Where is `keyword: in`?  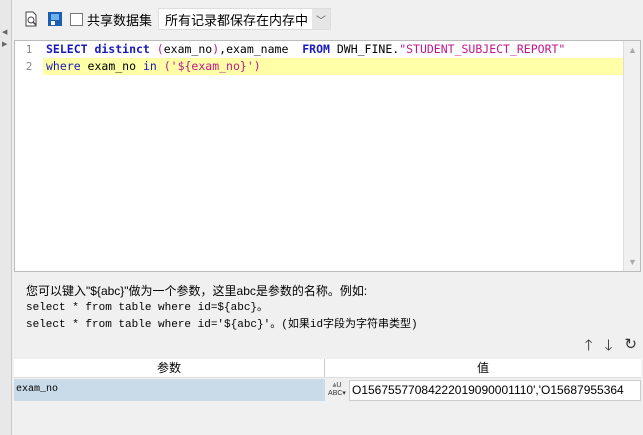
keyword: in is located at coordinates (149, 66).